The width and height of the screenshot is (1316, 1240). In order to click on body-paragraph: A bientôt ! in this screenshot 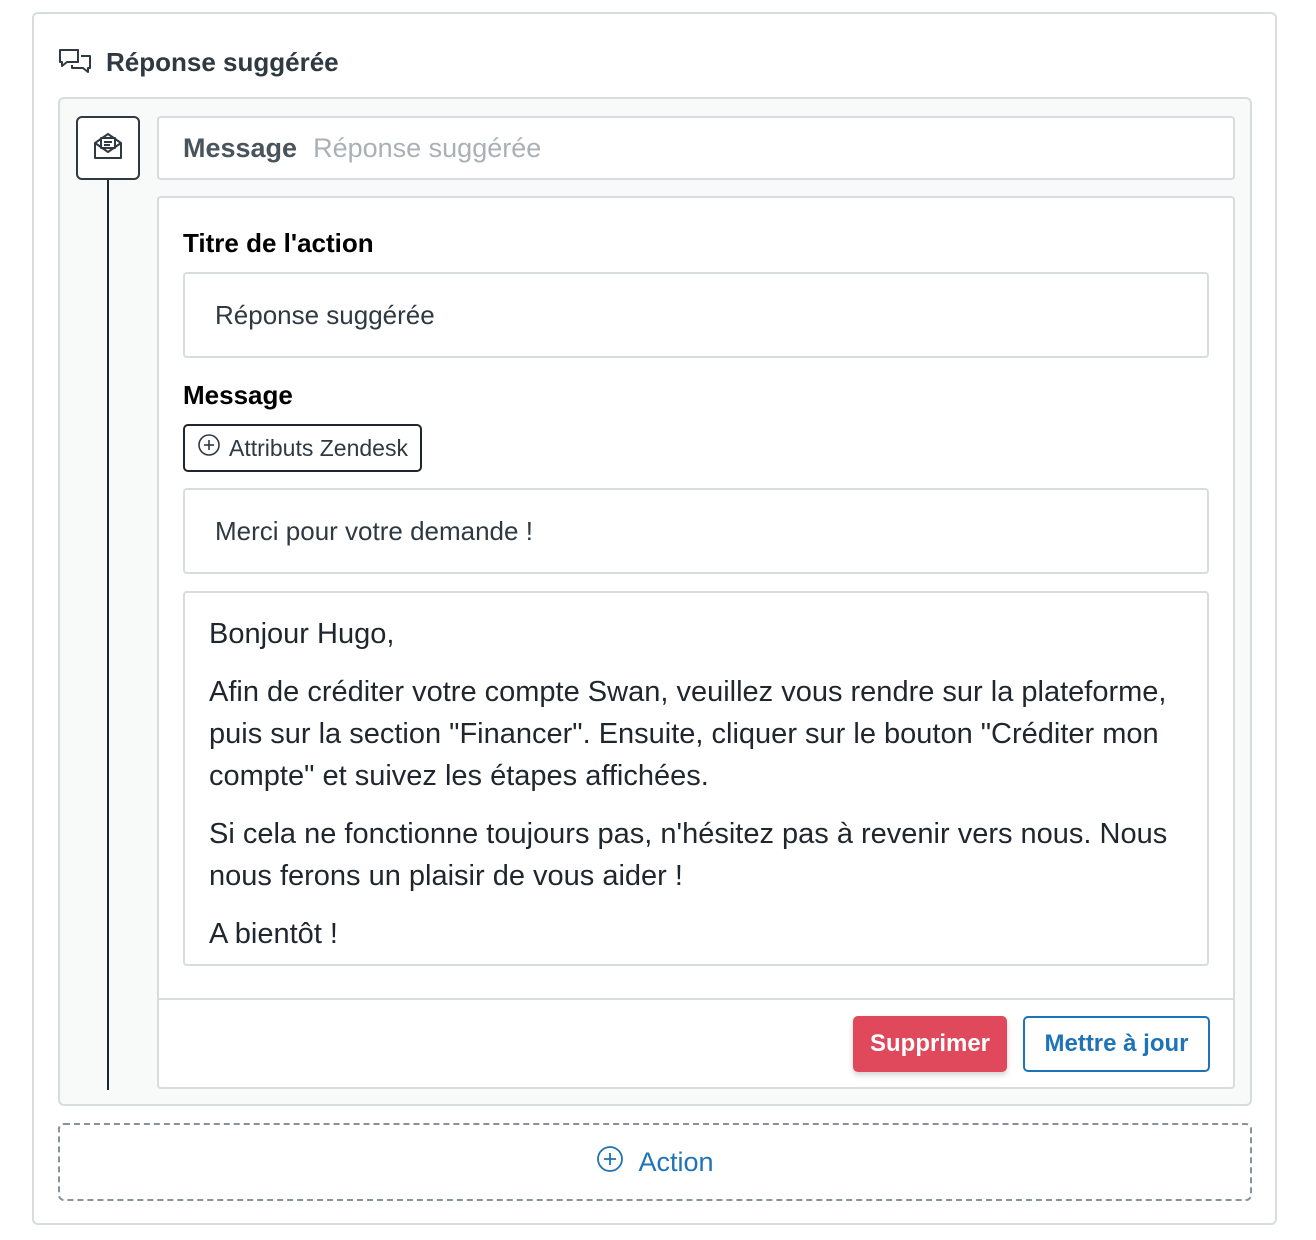, I will do `click(273, 934)`.